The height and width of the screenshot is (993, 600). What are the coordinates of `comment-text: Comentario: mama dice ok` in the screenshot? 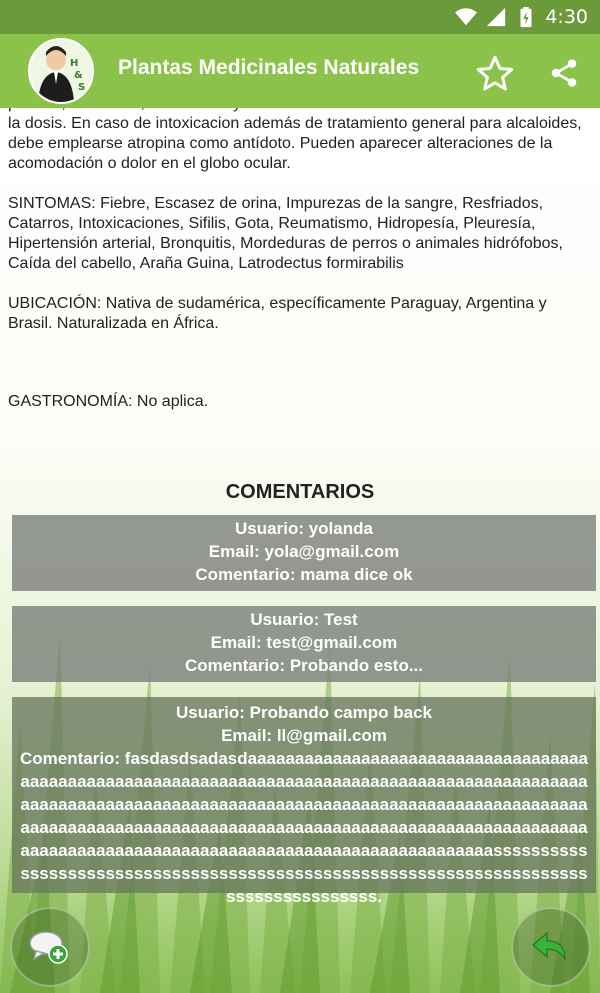 It's located at (304, 574).